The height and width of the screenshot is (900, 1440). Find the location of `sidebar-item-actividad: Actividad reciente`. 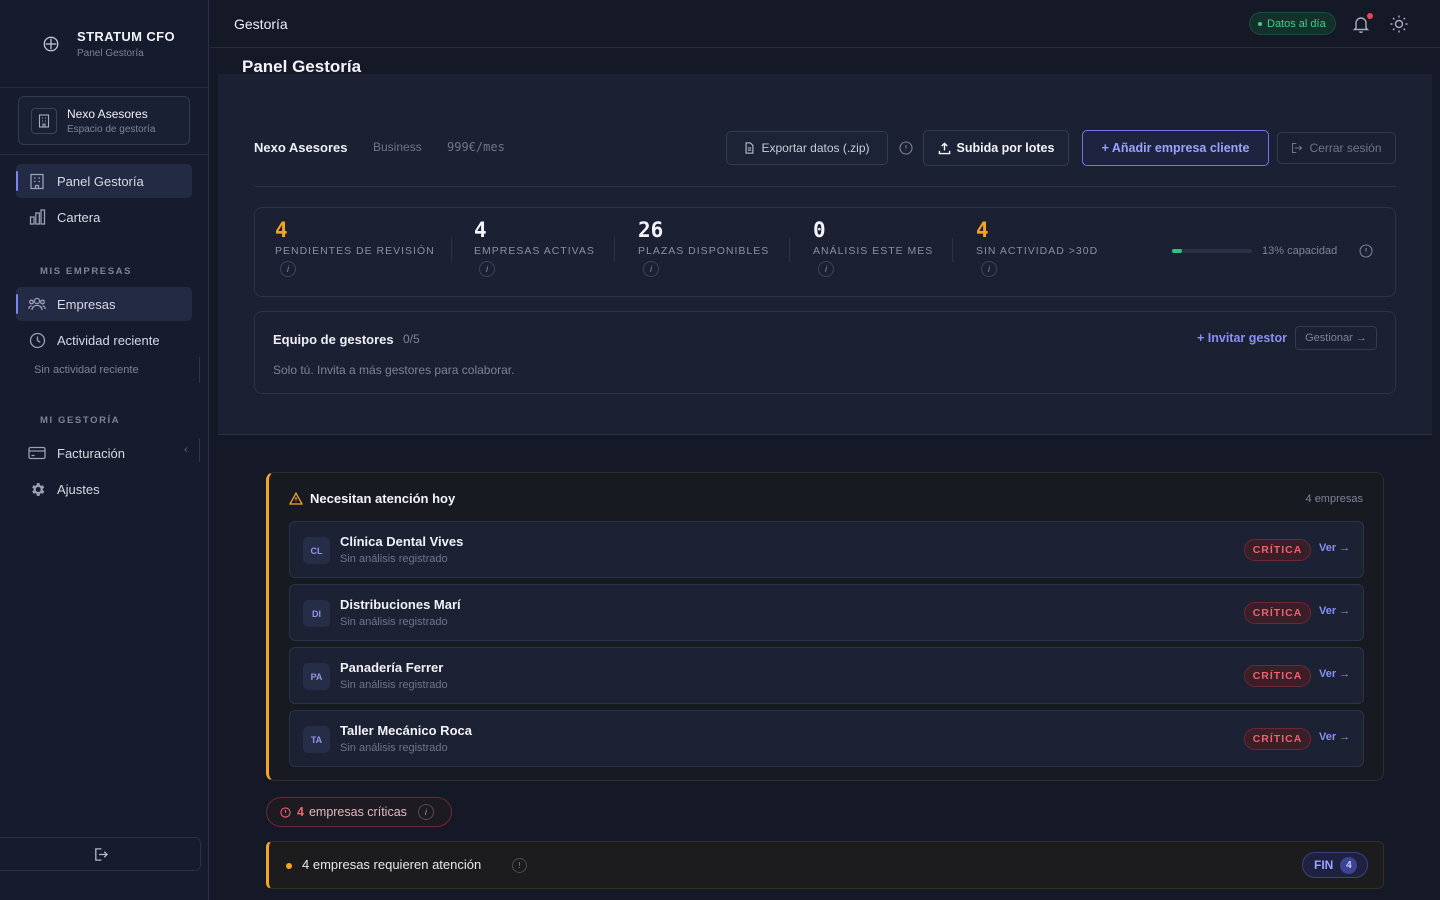

sidebar-item-actividad: Actividad reciente is located at coordinates (104, 340).